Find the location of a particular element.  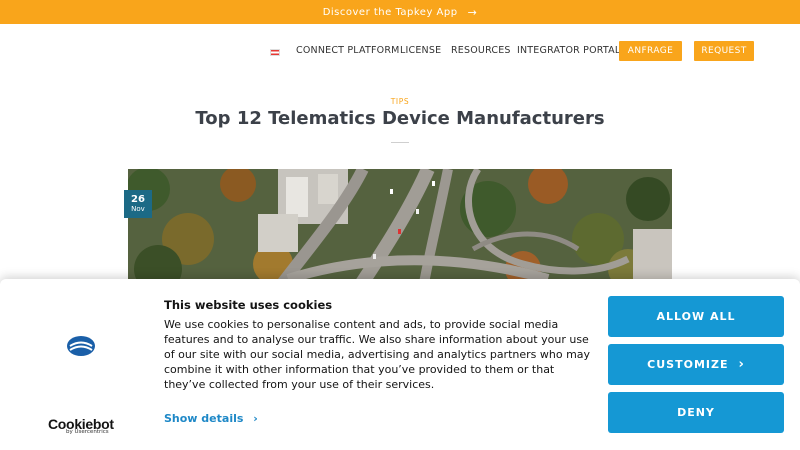

date-month: Nov is located at coordinates (138, 209).